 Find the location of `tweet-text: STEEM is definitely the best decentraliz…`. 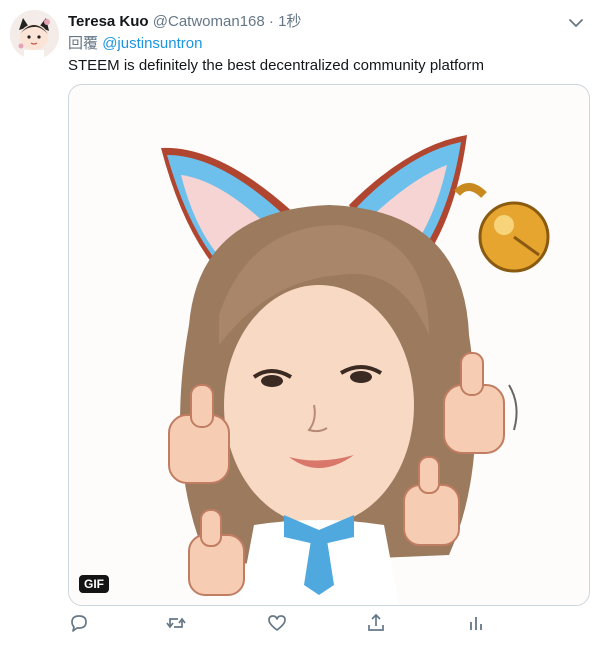

tweet-text: STEEM is definitely the best decentraliz… is located at coordinates (276, 65).